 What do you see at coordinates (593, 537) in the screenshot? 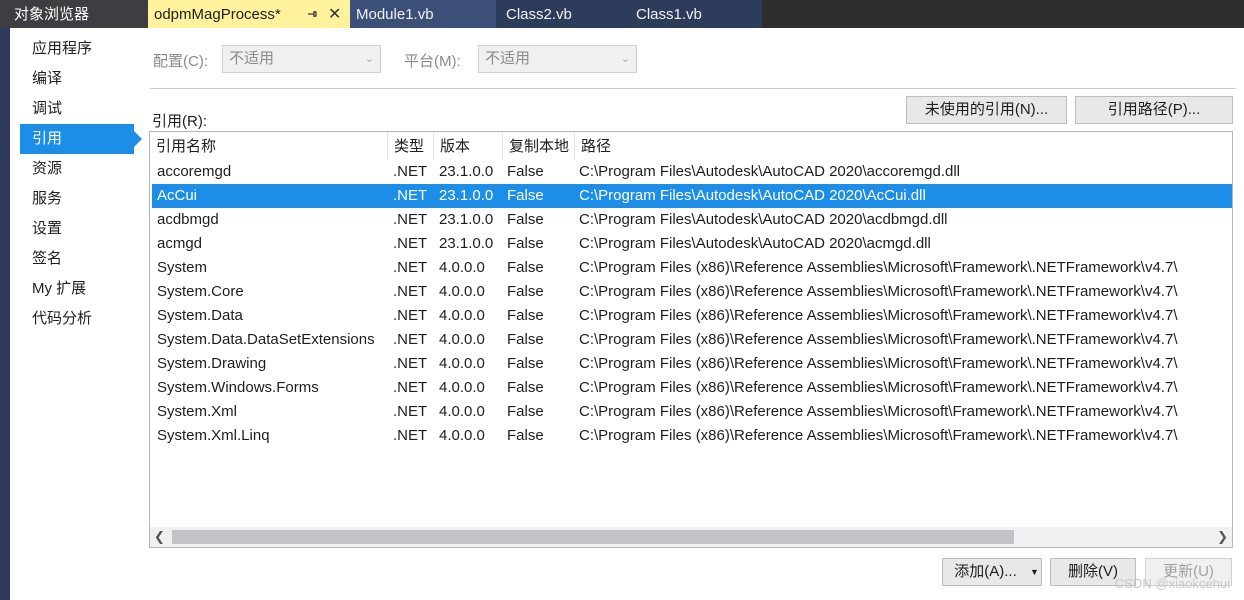
I see `scrollbar-thumb` at bounding box center [593, 537].